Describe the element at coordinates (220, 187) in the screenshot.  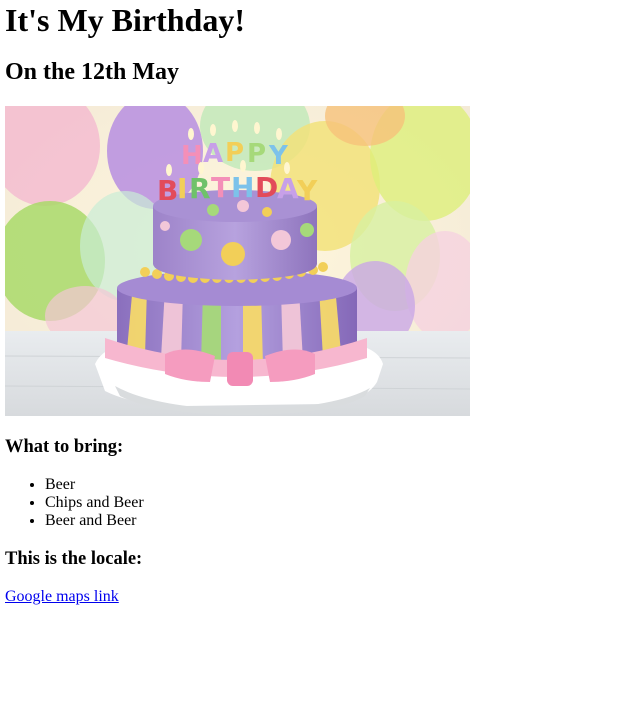
I see `svg-text: T` at that location.